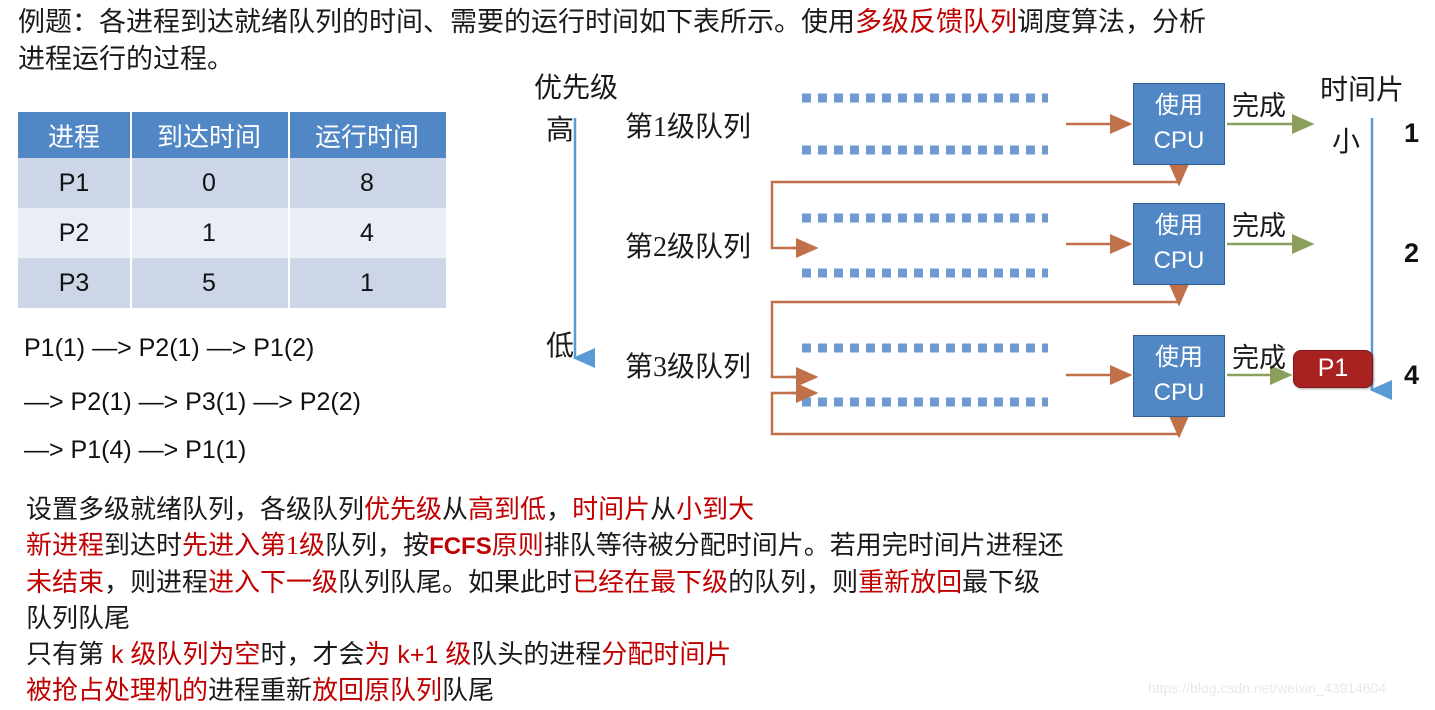  Describe the element at coordinates (975, 207) in the screenshot. I see `feedback-arrow-level1-to-level2` at that location.